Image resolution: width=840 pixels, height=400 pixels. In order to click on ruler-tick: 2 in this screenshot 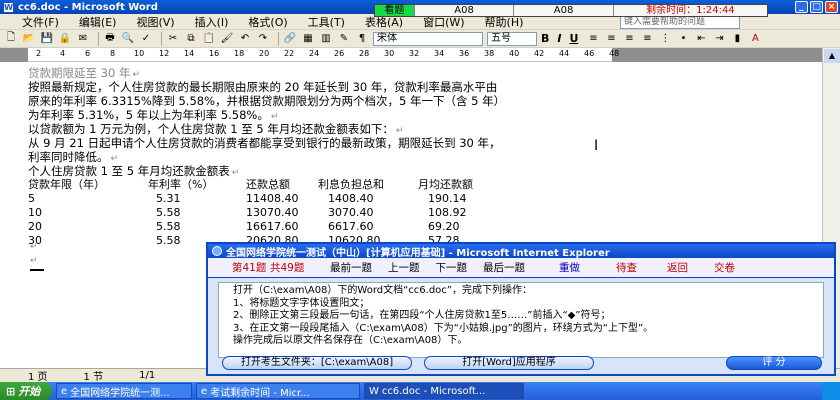, I will do `click(39, 53)`.